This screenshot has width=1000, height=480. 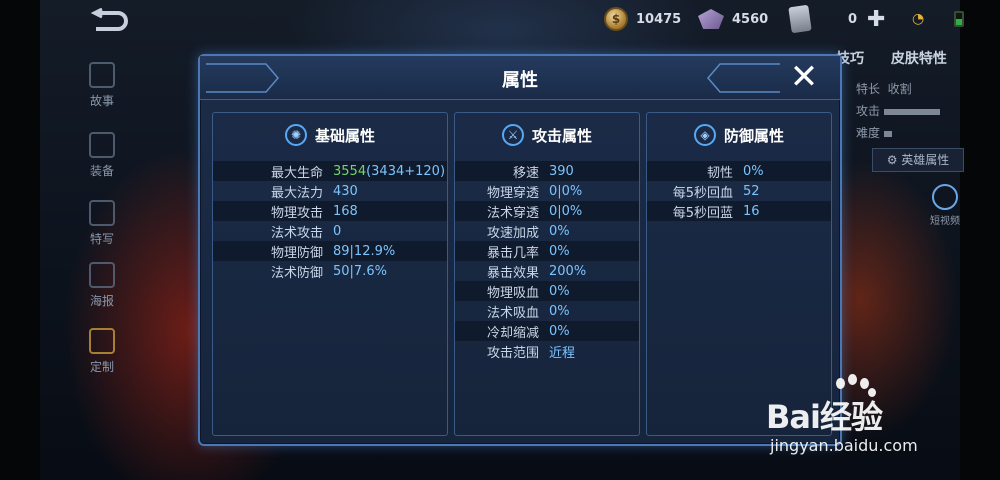 What do you see at coordinates (102, 228) in the screenshot?
I see `nav-item-closeup: 特写` at bounding box center [102, 228].